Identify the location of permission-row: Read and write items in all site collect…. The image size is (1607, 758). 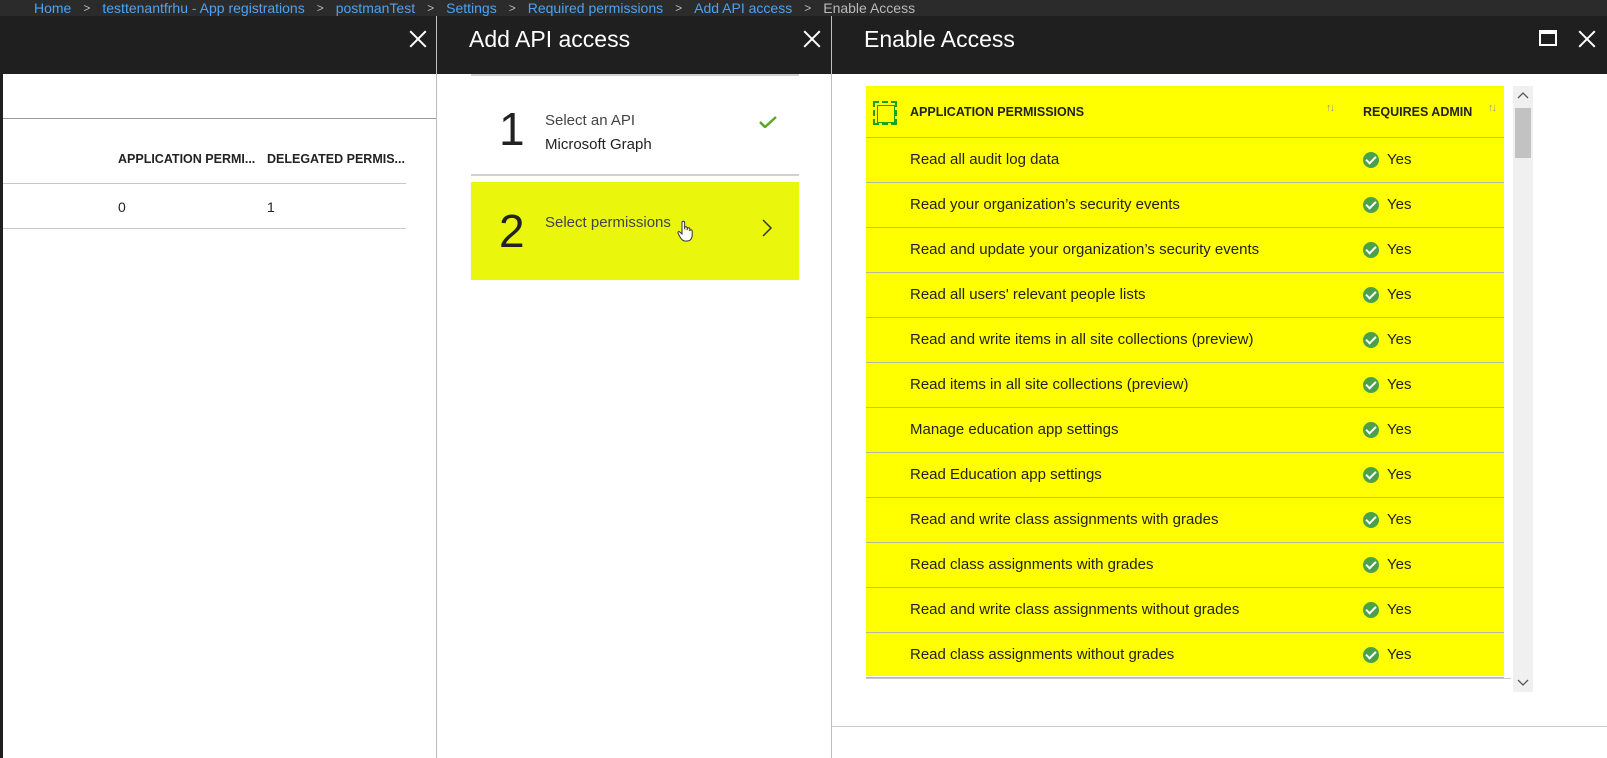
(1185, 340).